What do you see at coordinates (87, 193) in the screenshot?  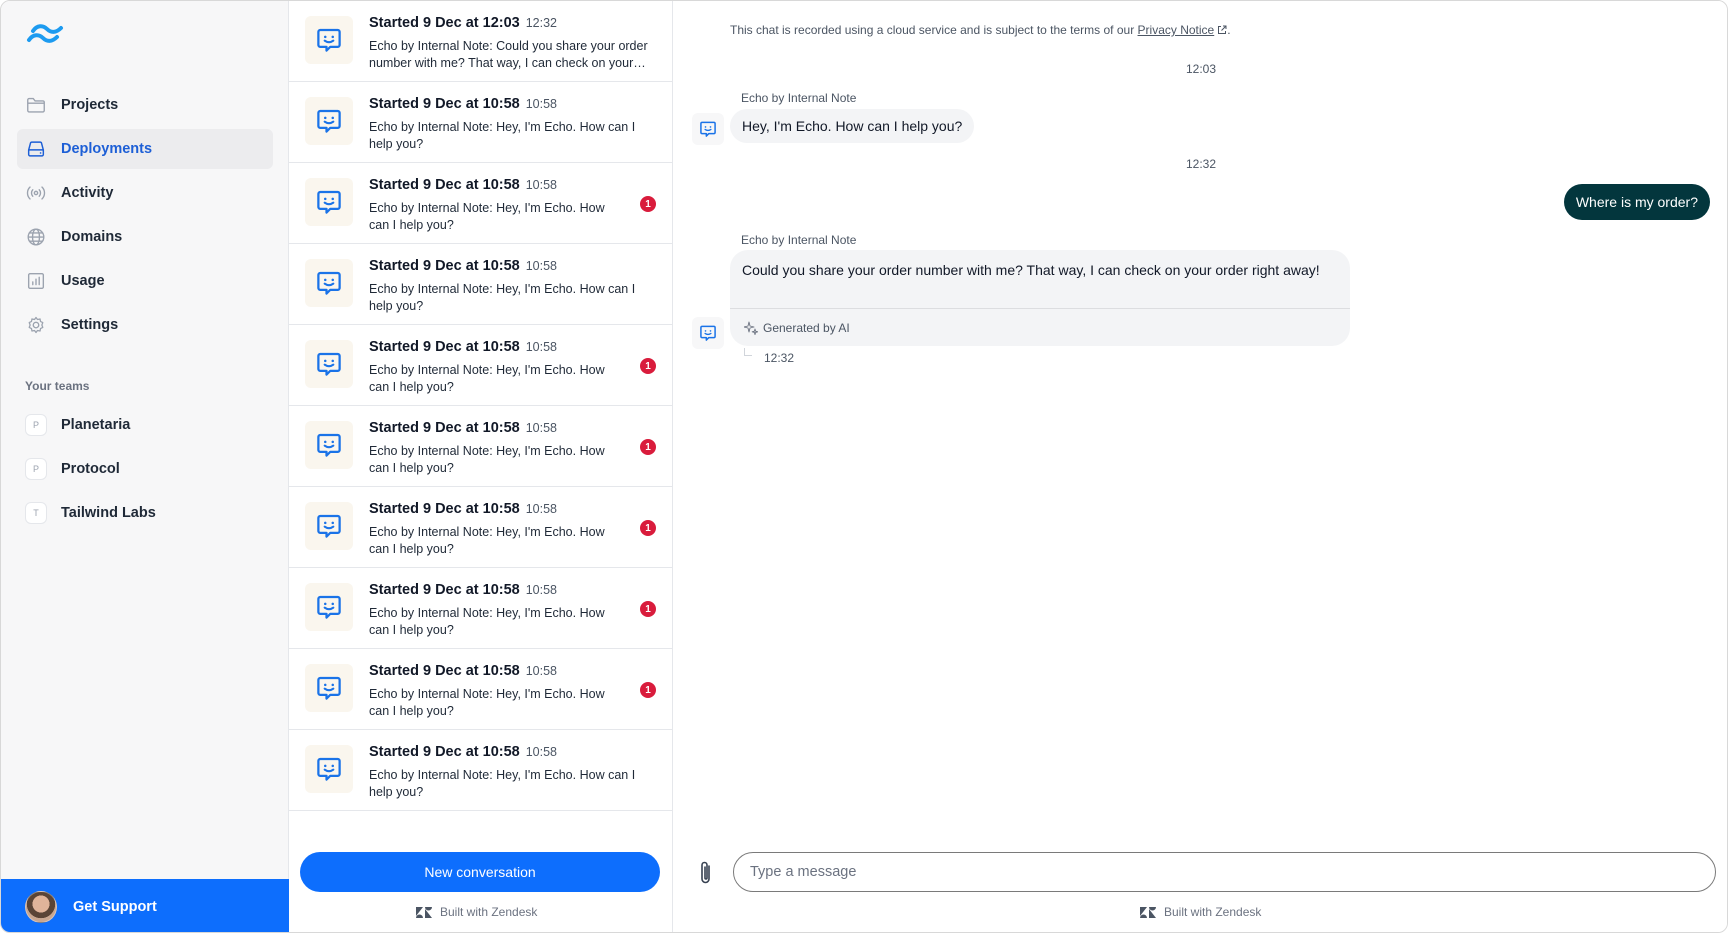 I see `nav-label: Activity` at bounding box center [87, 193].